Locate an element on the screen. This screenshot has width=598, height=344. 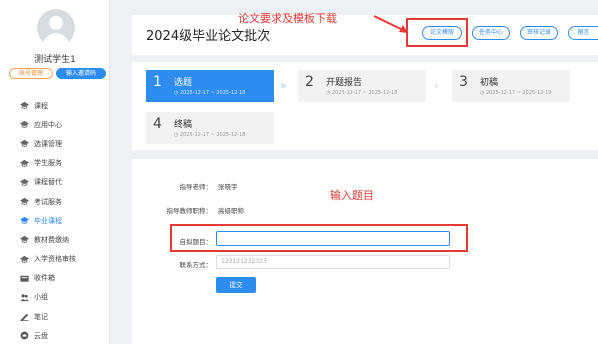
note-icon is located at coordinates (24, 317).